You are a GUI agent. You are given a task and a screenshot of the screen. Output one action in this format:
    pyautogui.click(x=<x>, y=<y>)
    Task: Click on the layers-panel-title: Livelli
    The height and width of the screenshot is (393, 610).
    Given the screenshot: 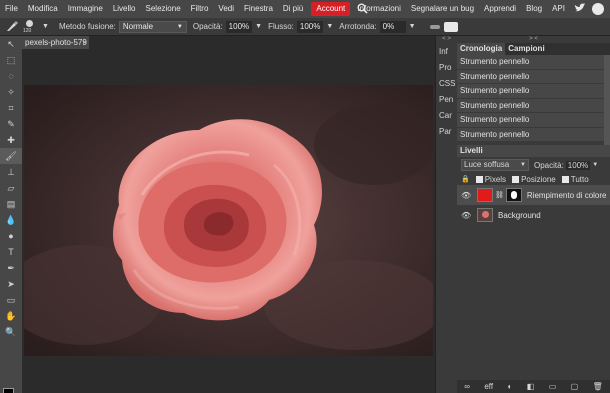 What is the action you would take?
    pyautogui.click(x=533, y=151)
    